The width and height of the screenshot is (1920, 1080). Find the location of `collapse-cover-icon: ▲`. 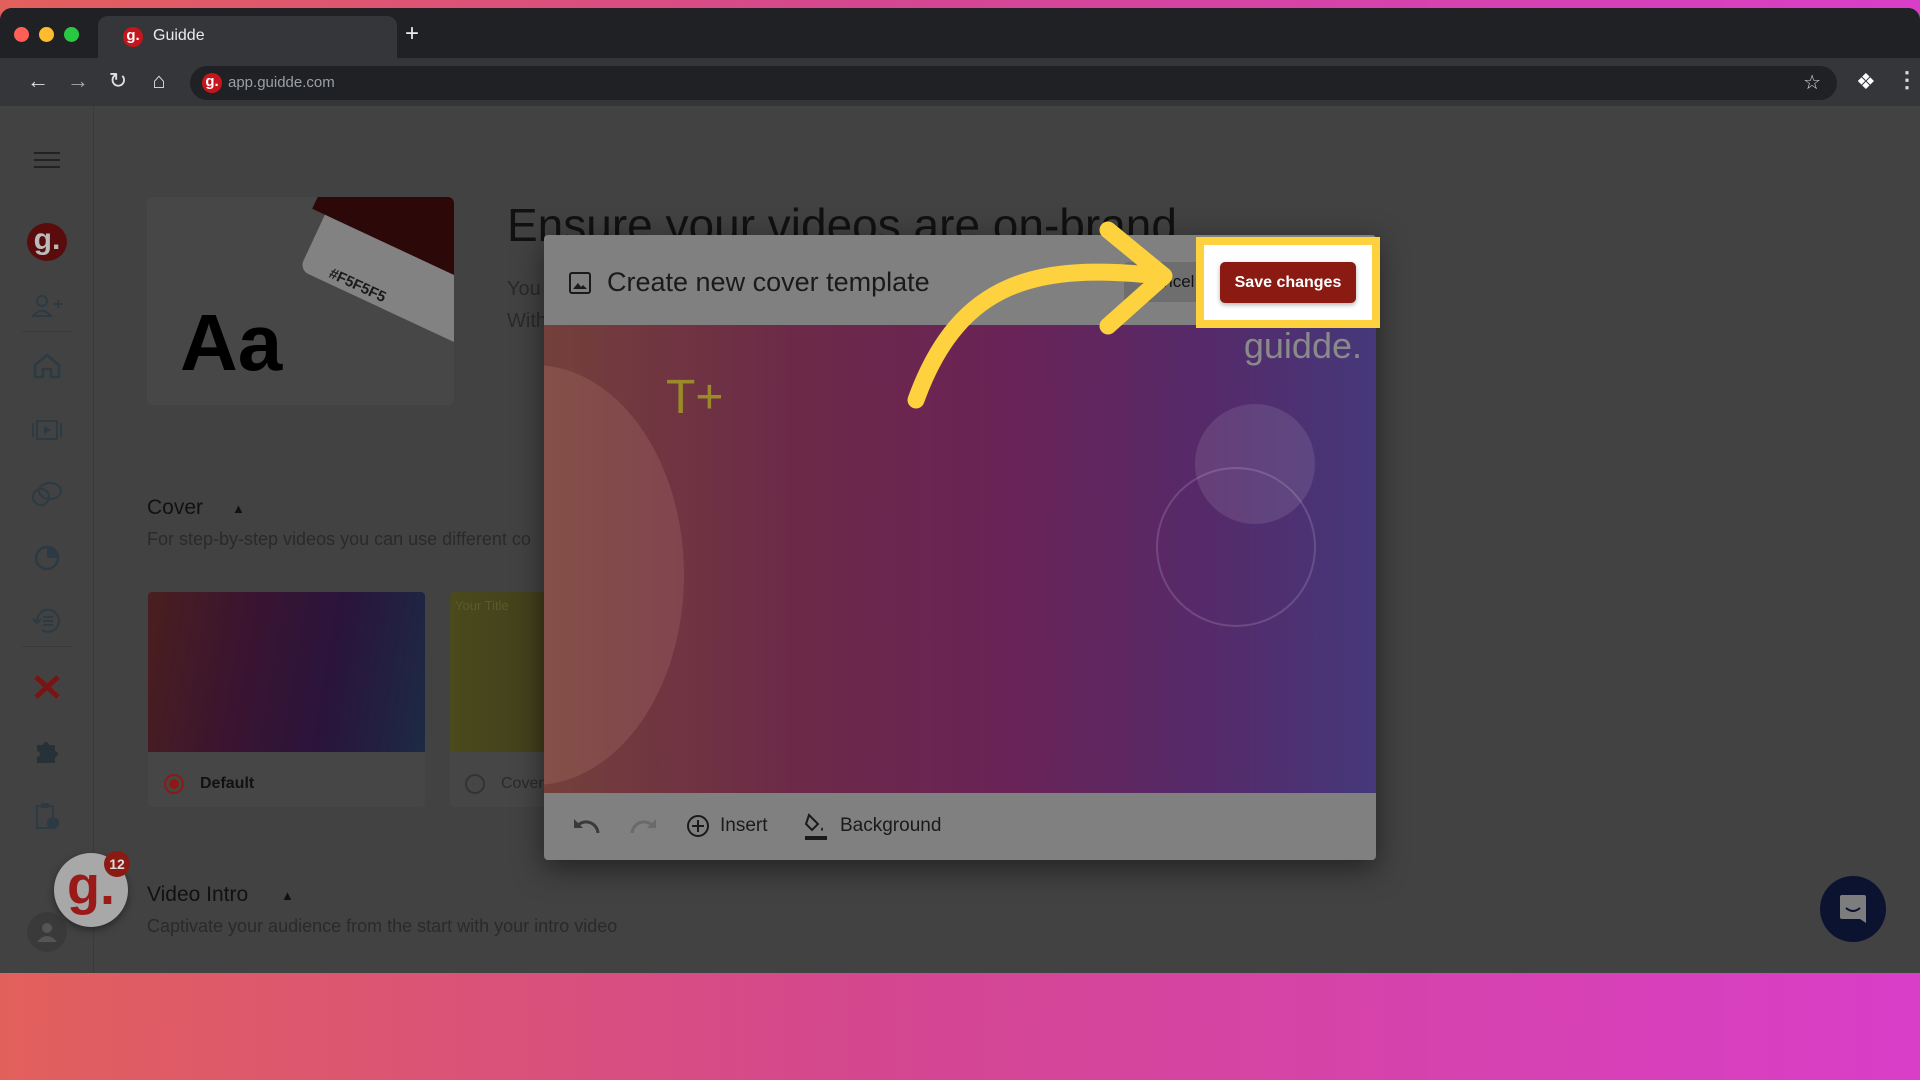

collapse-cover-icon: ▲ is located at coordinates (238, 508).